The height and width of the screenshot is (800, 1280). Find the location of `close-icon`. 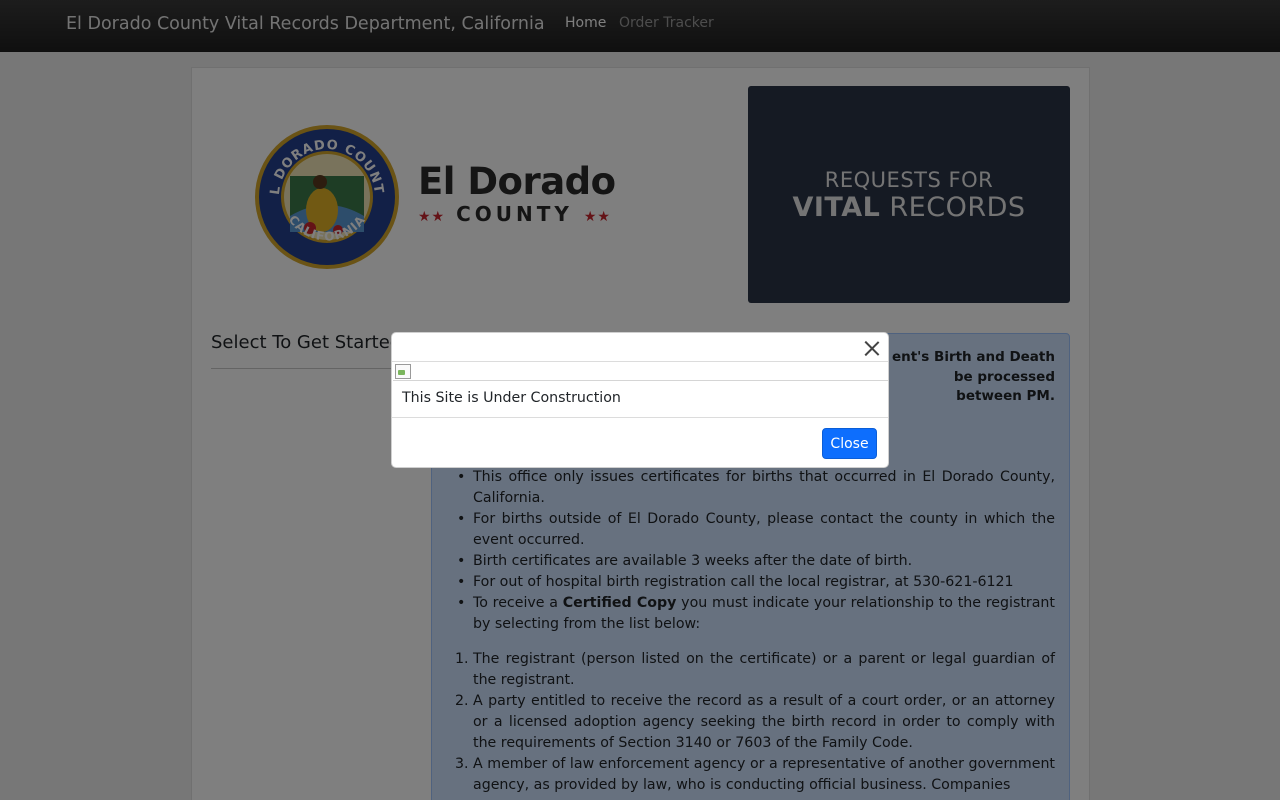

close-icon is located at coordinates (872, 348).